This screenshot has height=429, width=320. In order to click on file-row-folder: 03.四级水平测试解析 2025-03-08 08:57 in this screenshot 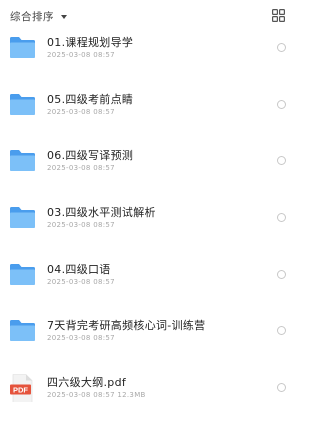, I will do `click(151, 228)`.